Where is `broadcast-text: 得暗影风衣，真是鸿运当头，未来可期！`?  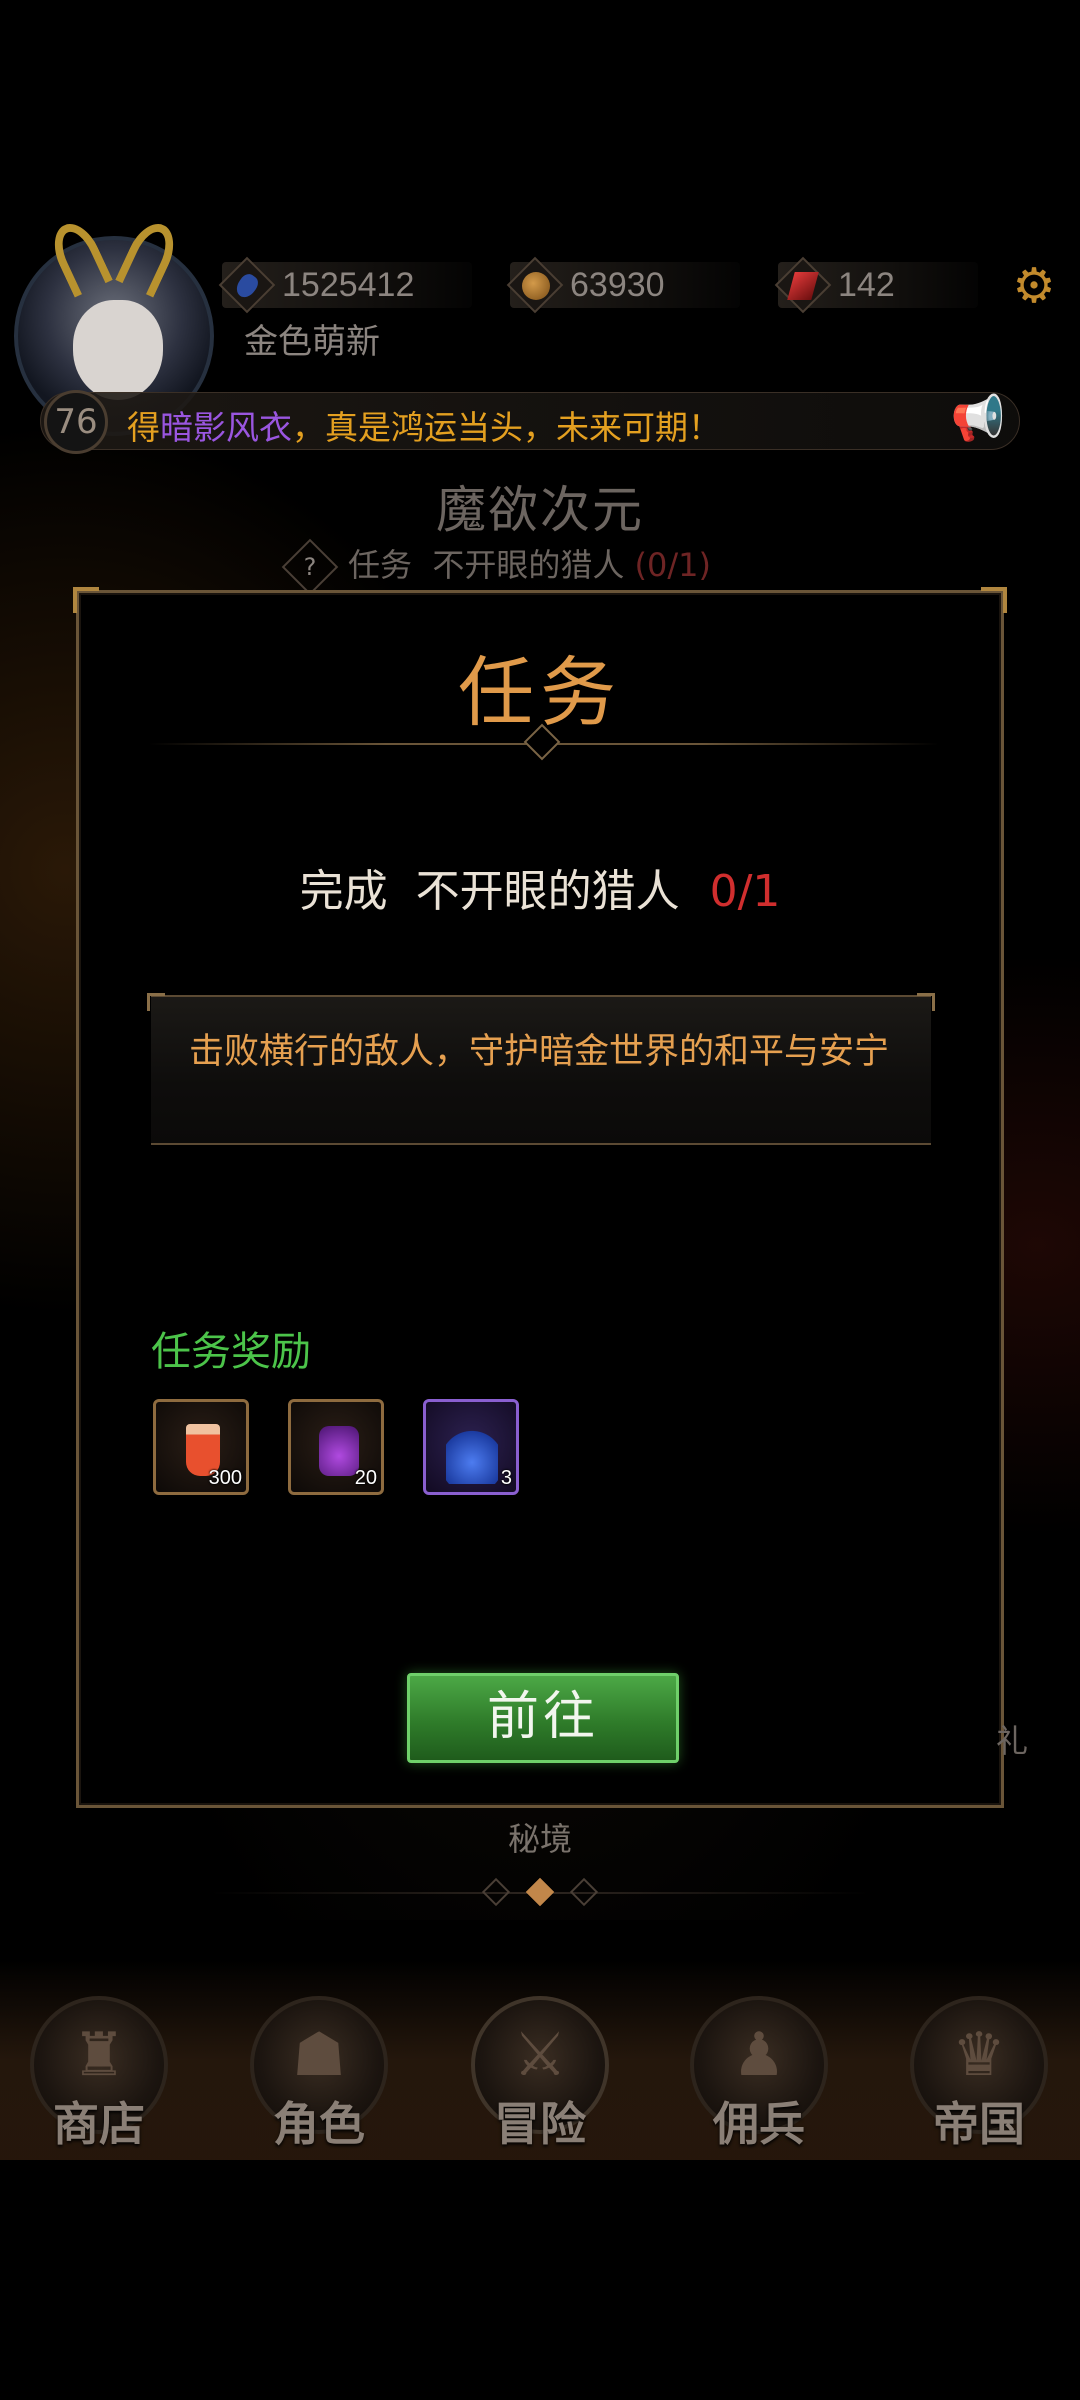
broadcast-text: 得暗影风衣，真是鸿运当头，未来可期！ is located at coordinates (424, 427).